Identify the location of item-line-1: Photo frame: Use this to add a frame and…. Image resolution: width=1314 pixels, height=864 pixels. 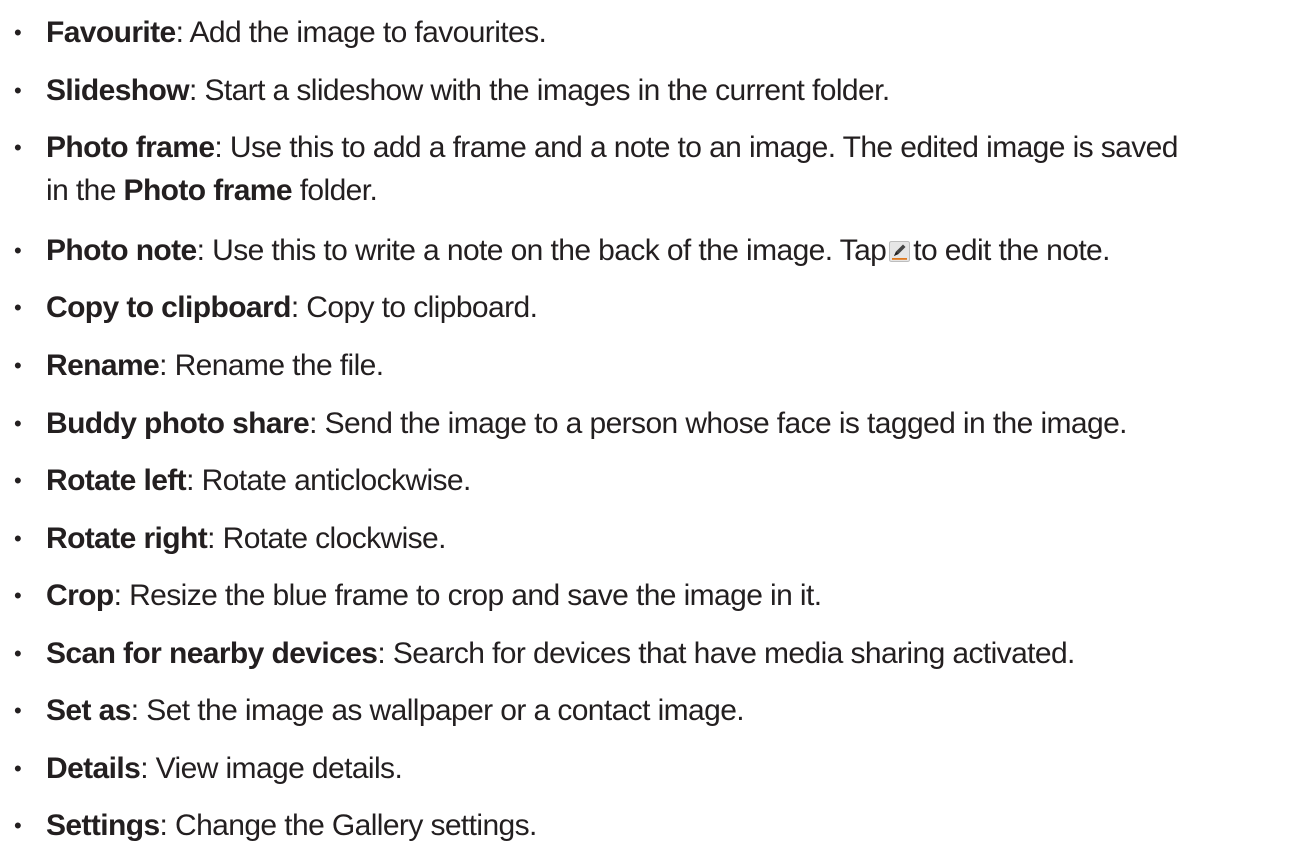
(612, 147).